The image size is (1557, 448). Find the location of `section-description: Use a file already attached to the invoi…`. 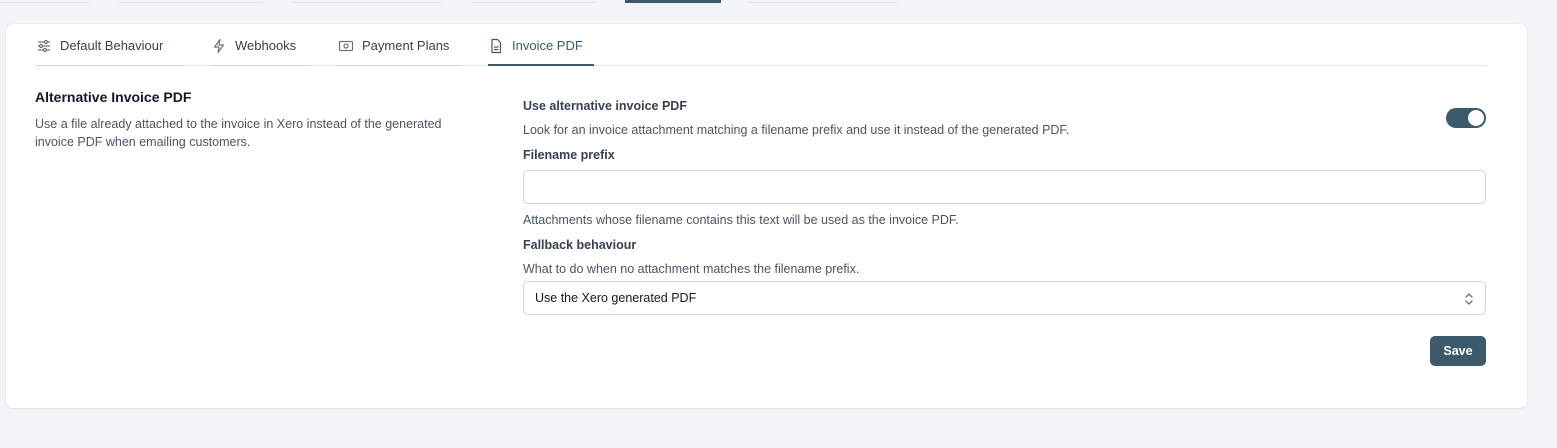

section-description: Use a file already attached to the invoi… is located at coordinates (238, 133).